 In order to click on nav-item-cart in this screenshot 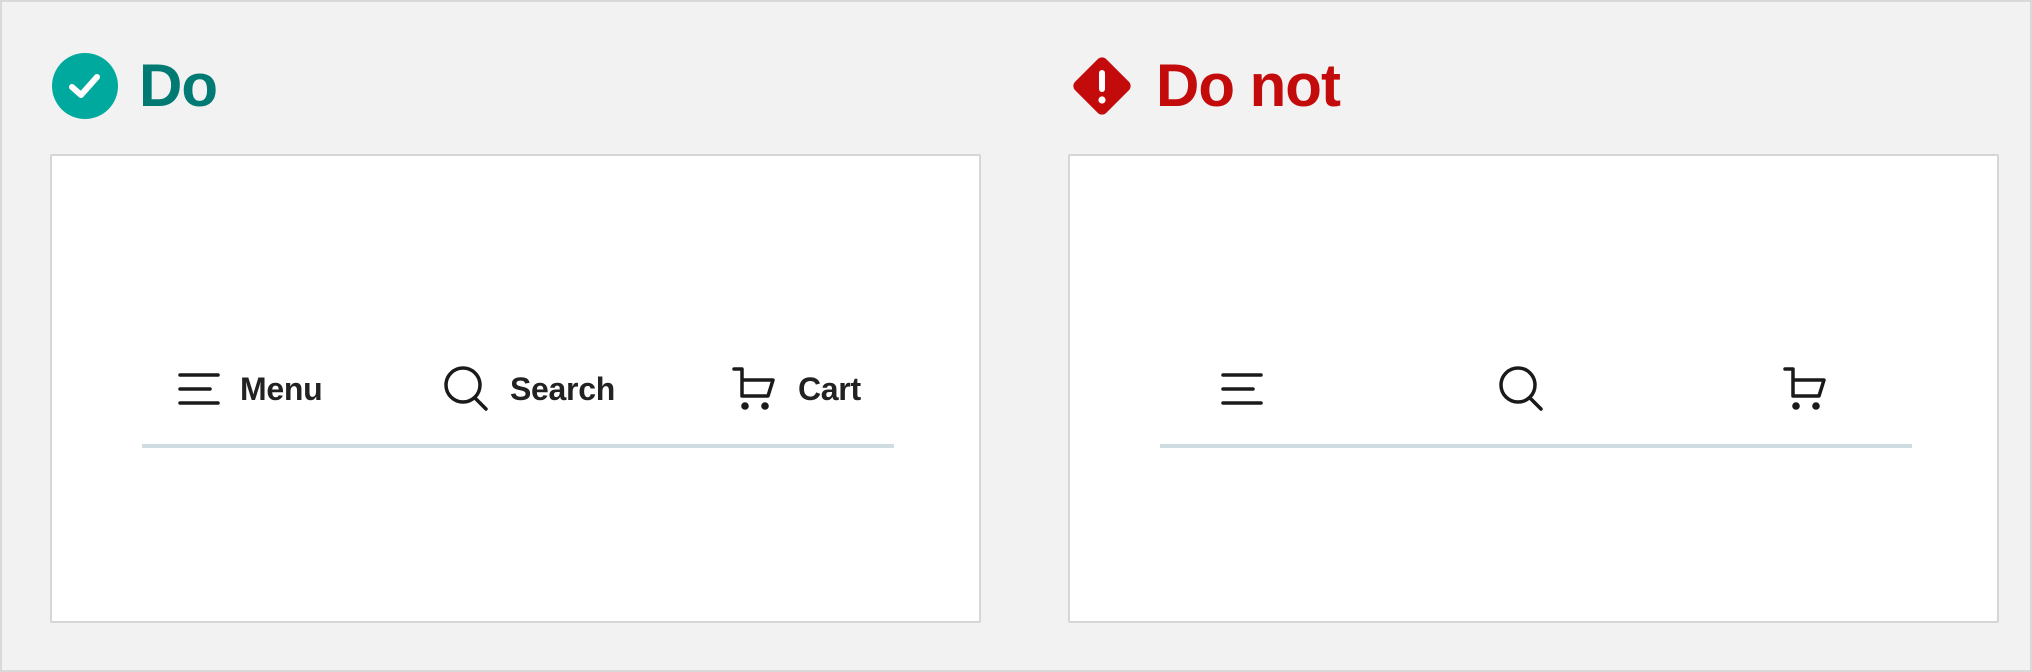, I will do `click(1816, 389)`.